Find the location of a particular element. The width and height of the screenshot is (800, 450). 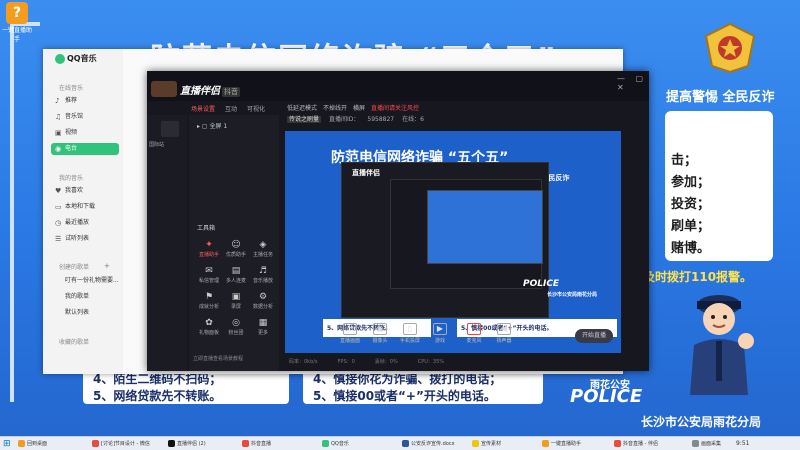

action-speaker: ◀ 扬声器 is located at coordinates (504, 333).